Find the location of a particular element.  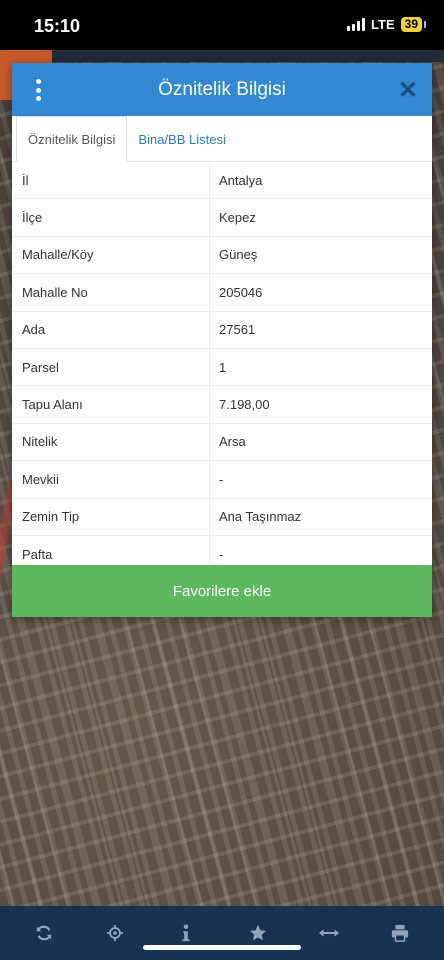

attribute-key: Mahalle/Köy is located at coordinates (111, 255).